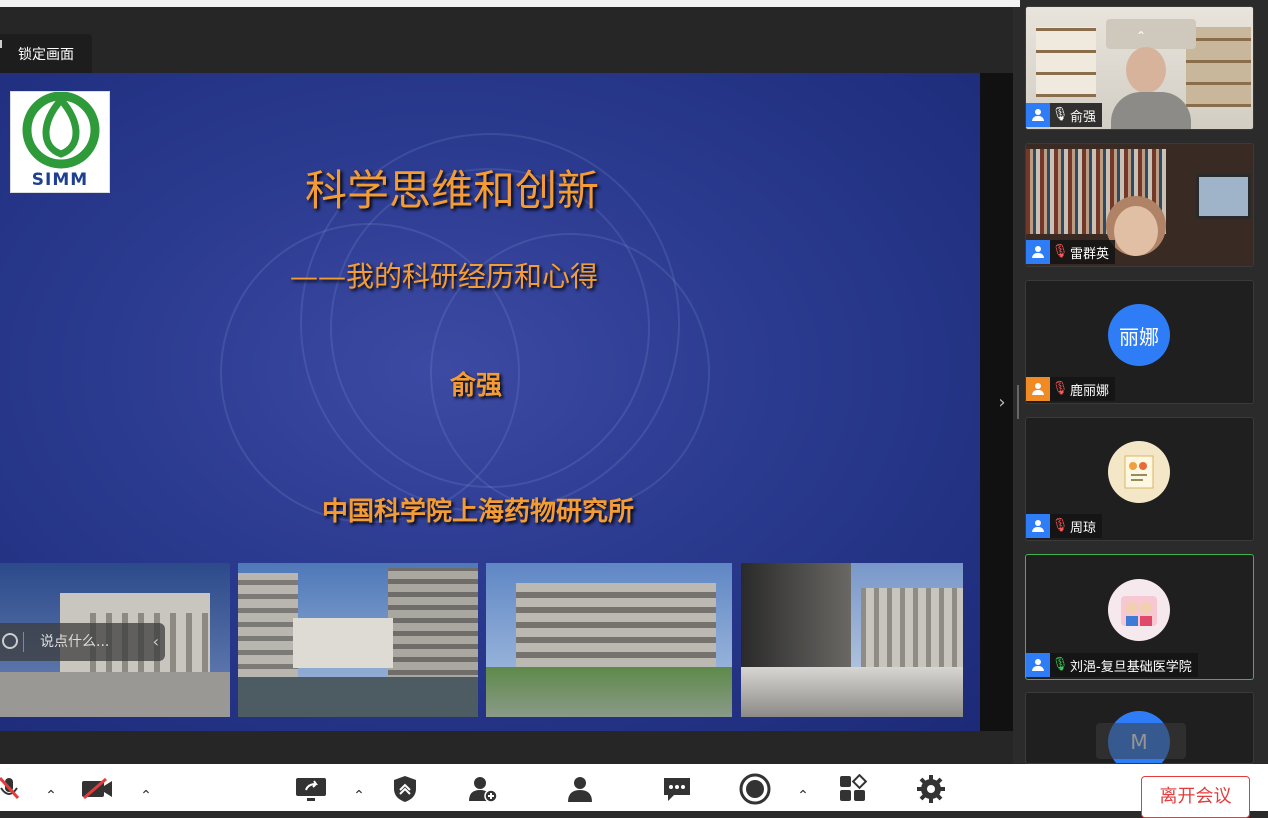  I want to click on tile-overlay, so click(1141, 741).